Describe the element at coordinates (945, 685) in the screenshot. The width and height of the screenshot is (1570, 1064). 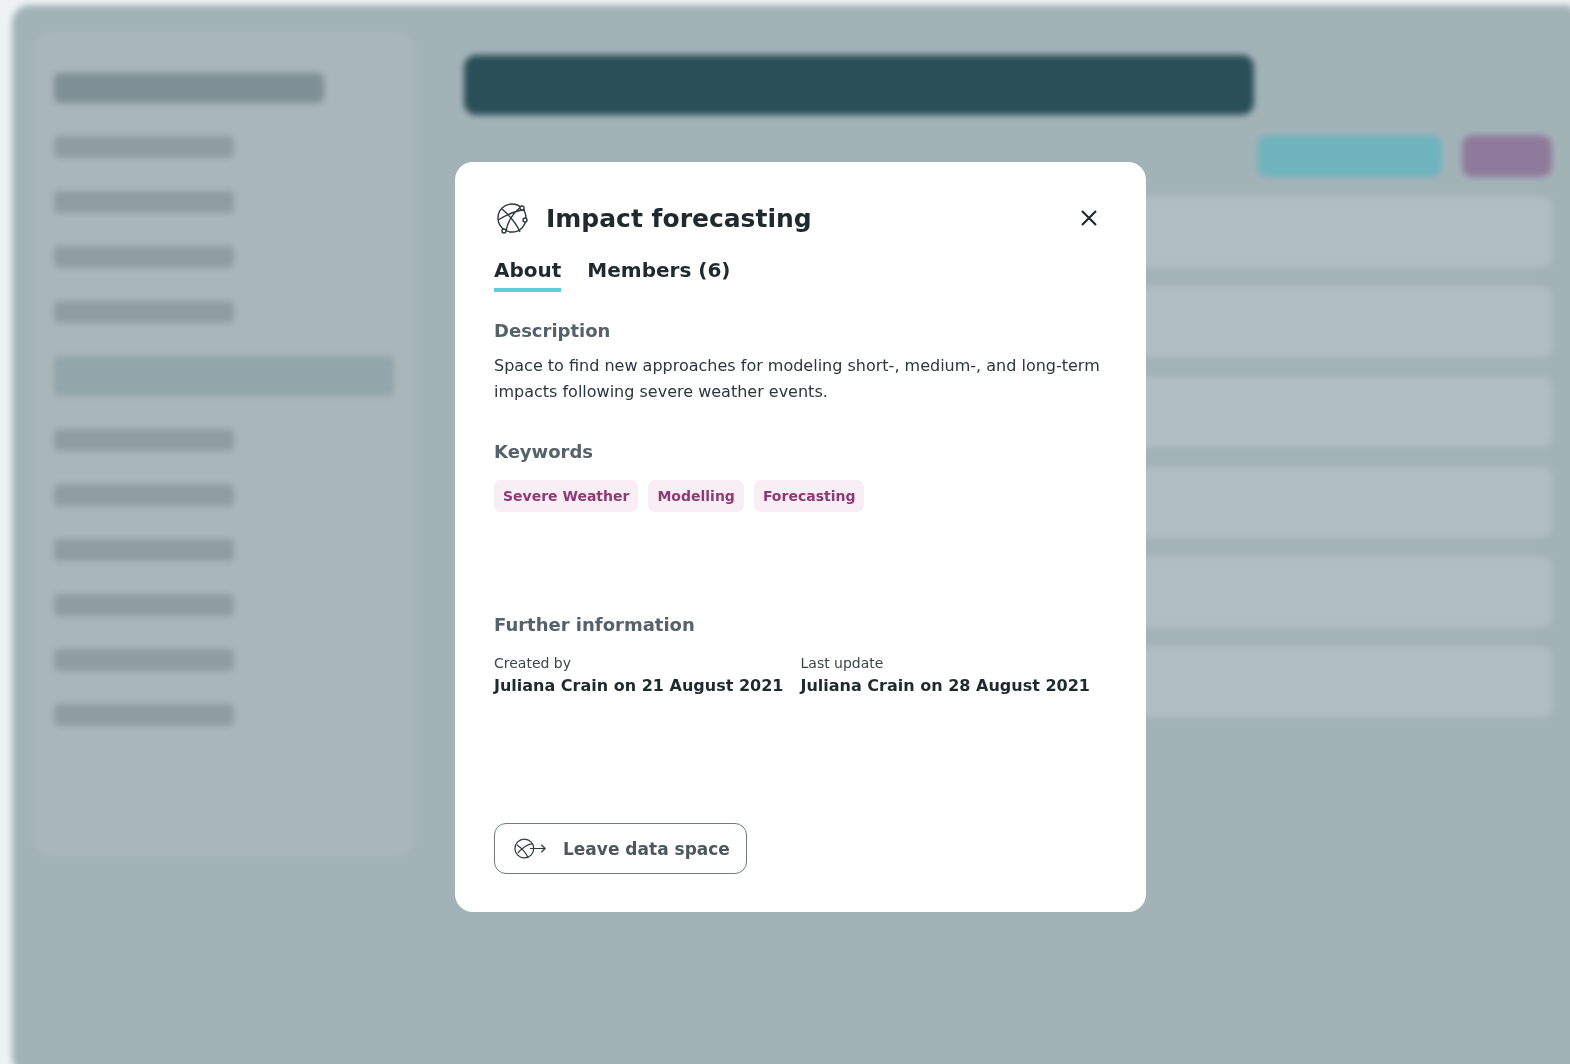
I see `field-value: Juliana Crain on 28 August 2021` at that location.